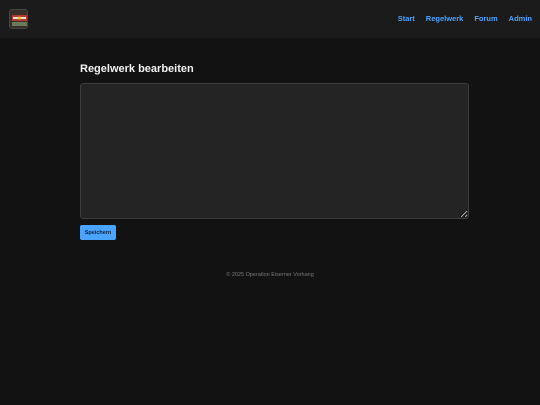 The height and width of the screenshot is (405, 540). What do you see at coordinates (465, 18) in the screenshot?
I see `main-nav: Start Regelwerk Forum Admin` at bounding box center [465, 18].